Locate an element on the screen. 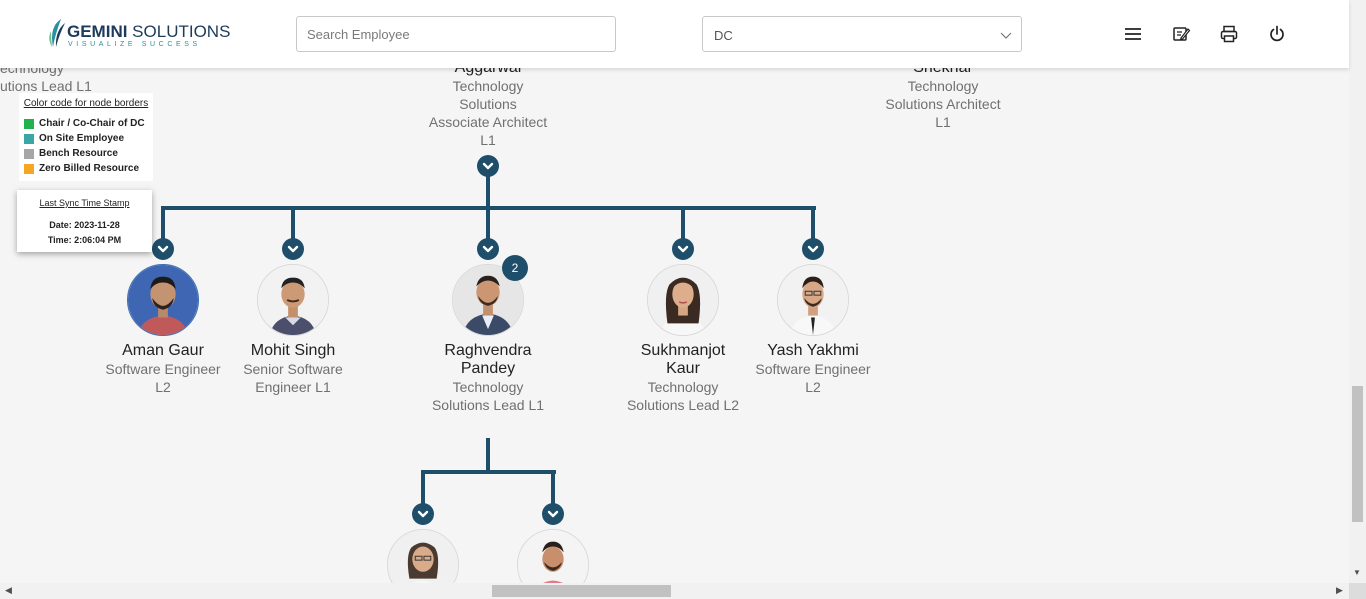  node-role-line: Solutions is located at coordinates (488, 104).